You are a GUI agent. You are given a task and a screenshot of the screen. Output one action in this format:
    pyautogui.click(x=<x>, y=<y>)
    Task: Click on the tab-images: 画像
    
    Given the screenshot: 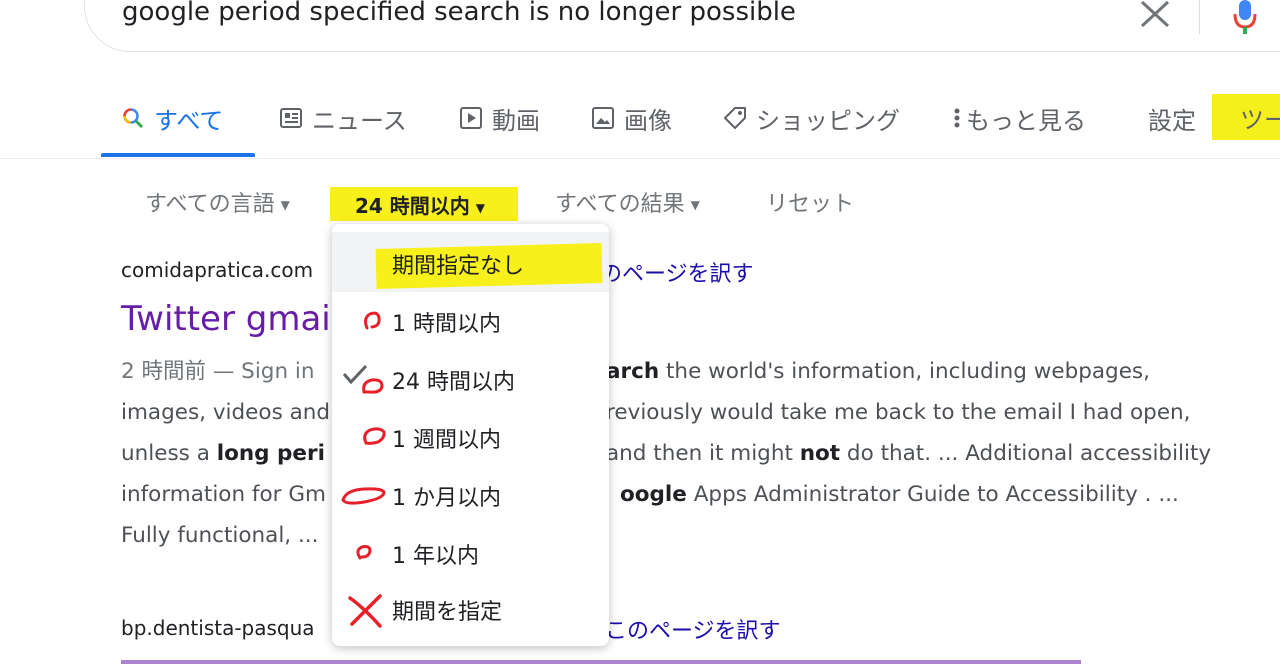 What is the action you would take?
    pyautogui.click(x=631, y=118)
    